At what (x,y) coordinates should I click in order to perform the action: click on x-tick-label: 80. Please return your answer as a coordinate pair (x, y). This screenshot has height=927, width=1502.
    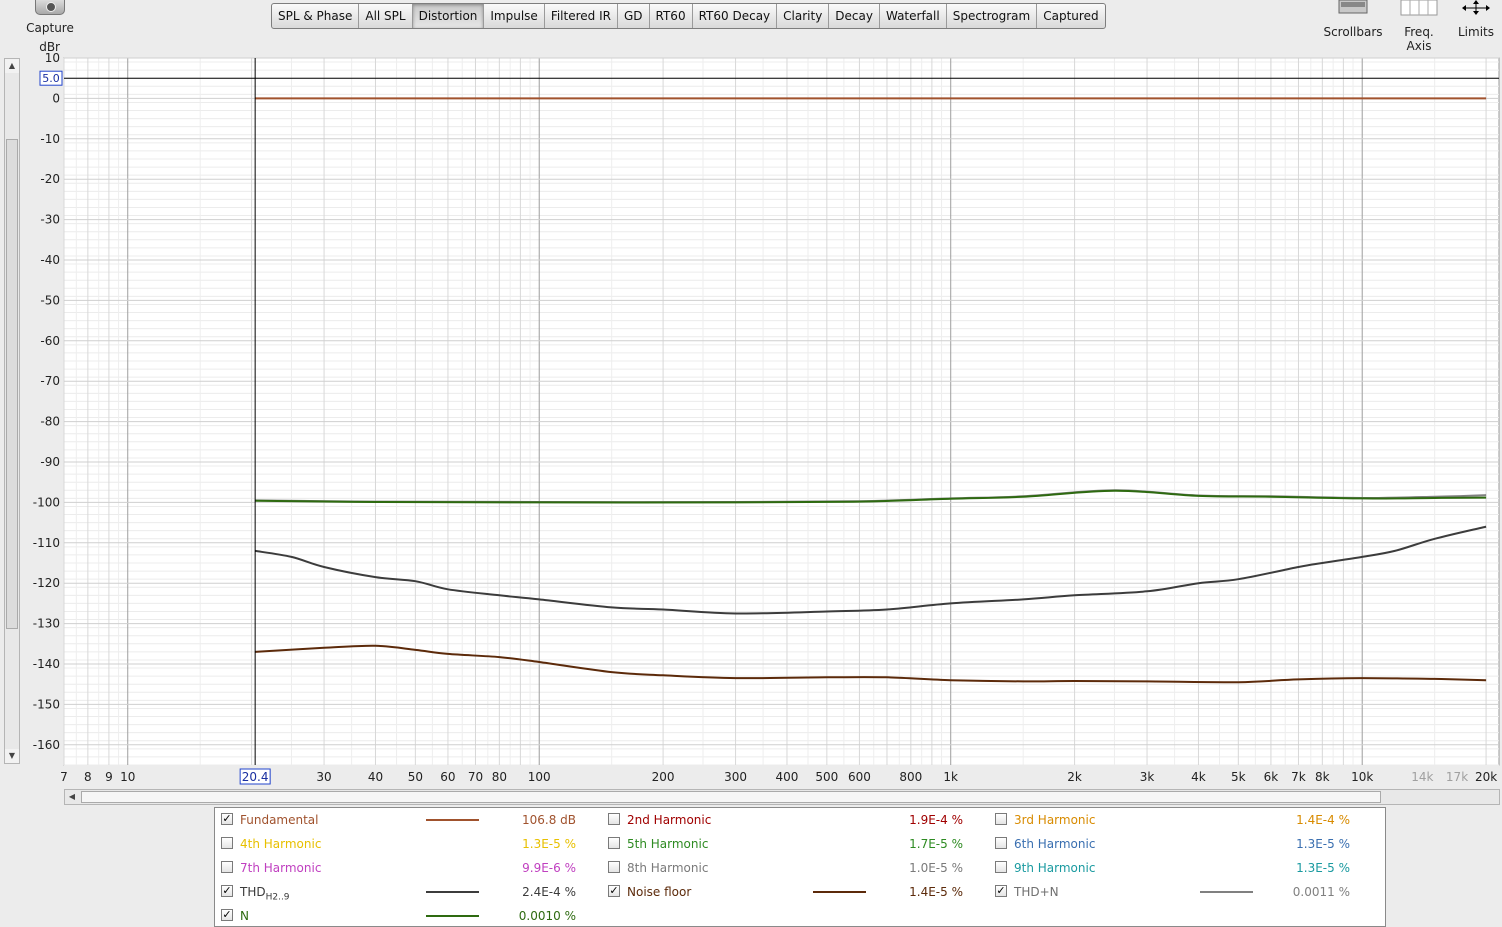
    Looking at the image, I should click on (499, 777).